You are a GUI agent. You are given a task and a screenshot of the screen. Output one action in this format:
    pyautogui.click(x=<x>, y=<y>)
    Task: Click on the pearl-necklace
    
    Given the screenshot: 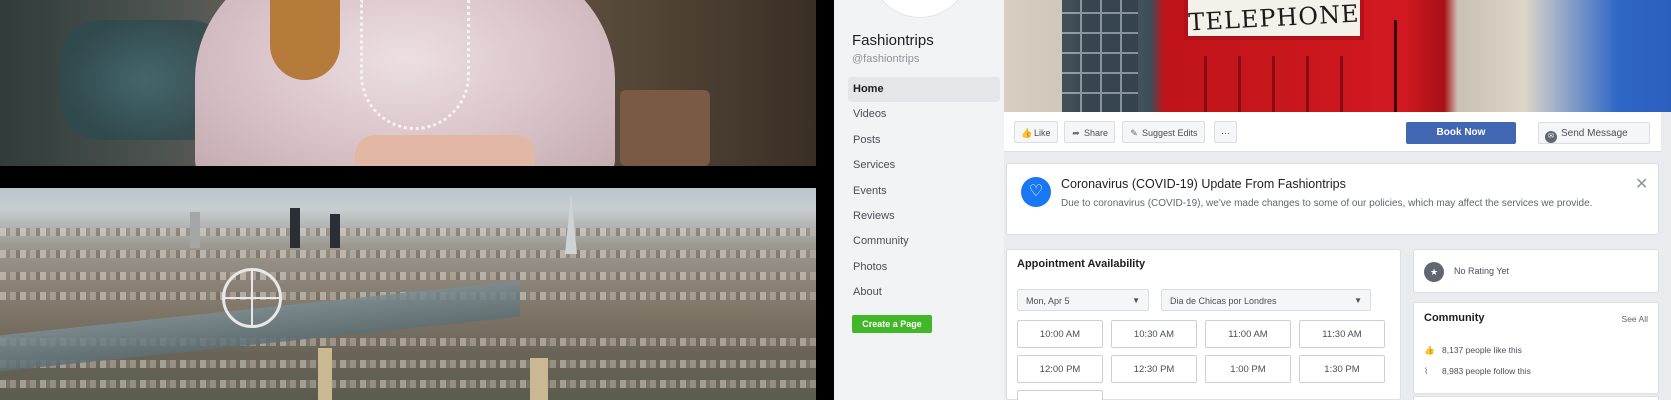 What is the action you would take?
    pyautogui.click(x=415, y=65)
    